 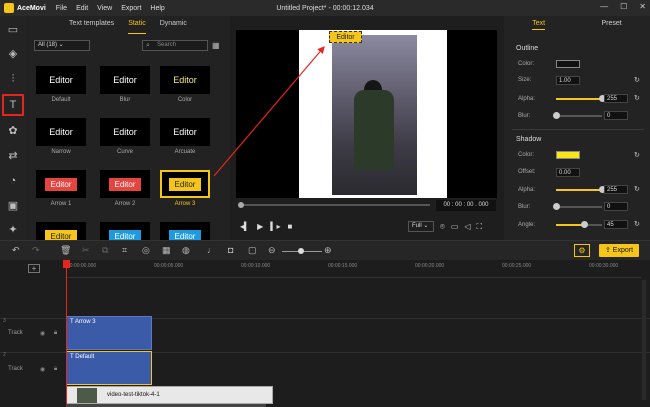 What do you see at coordinates (105, 250) in the screenshot?
I see `copy-icon: ⧉` at bounding box center [105, 250].